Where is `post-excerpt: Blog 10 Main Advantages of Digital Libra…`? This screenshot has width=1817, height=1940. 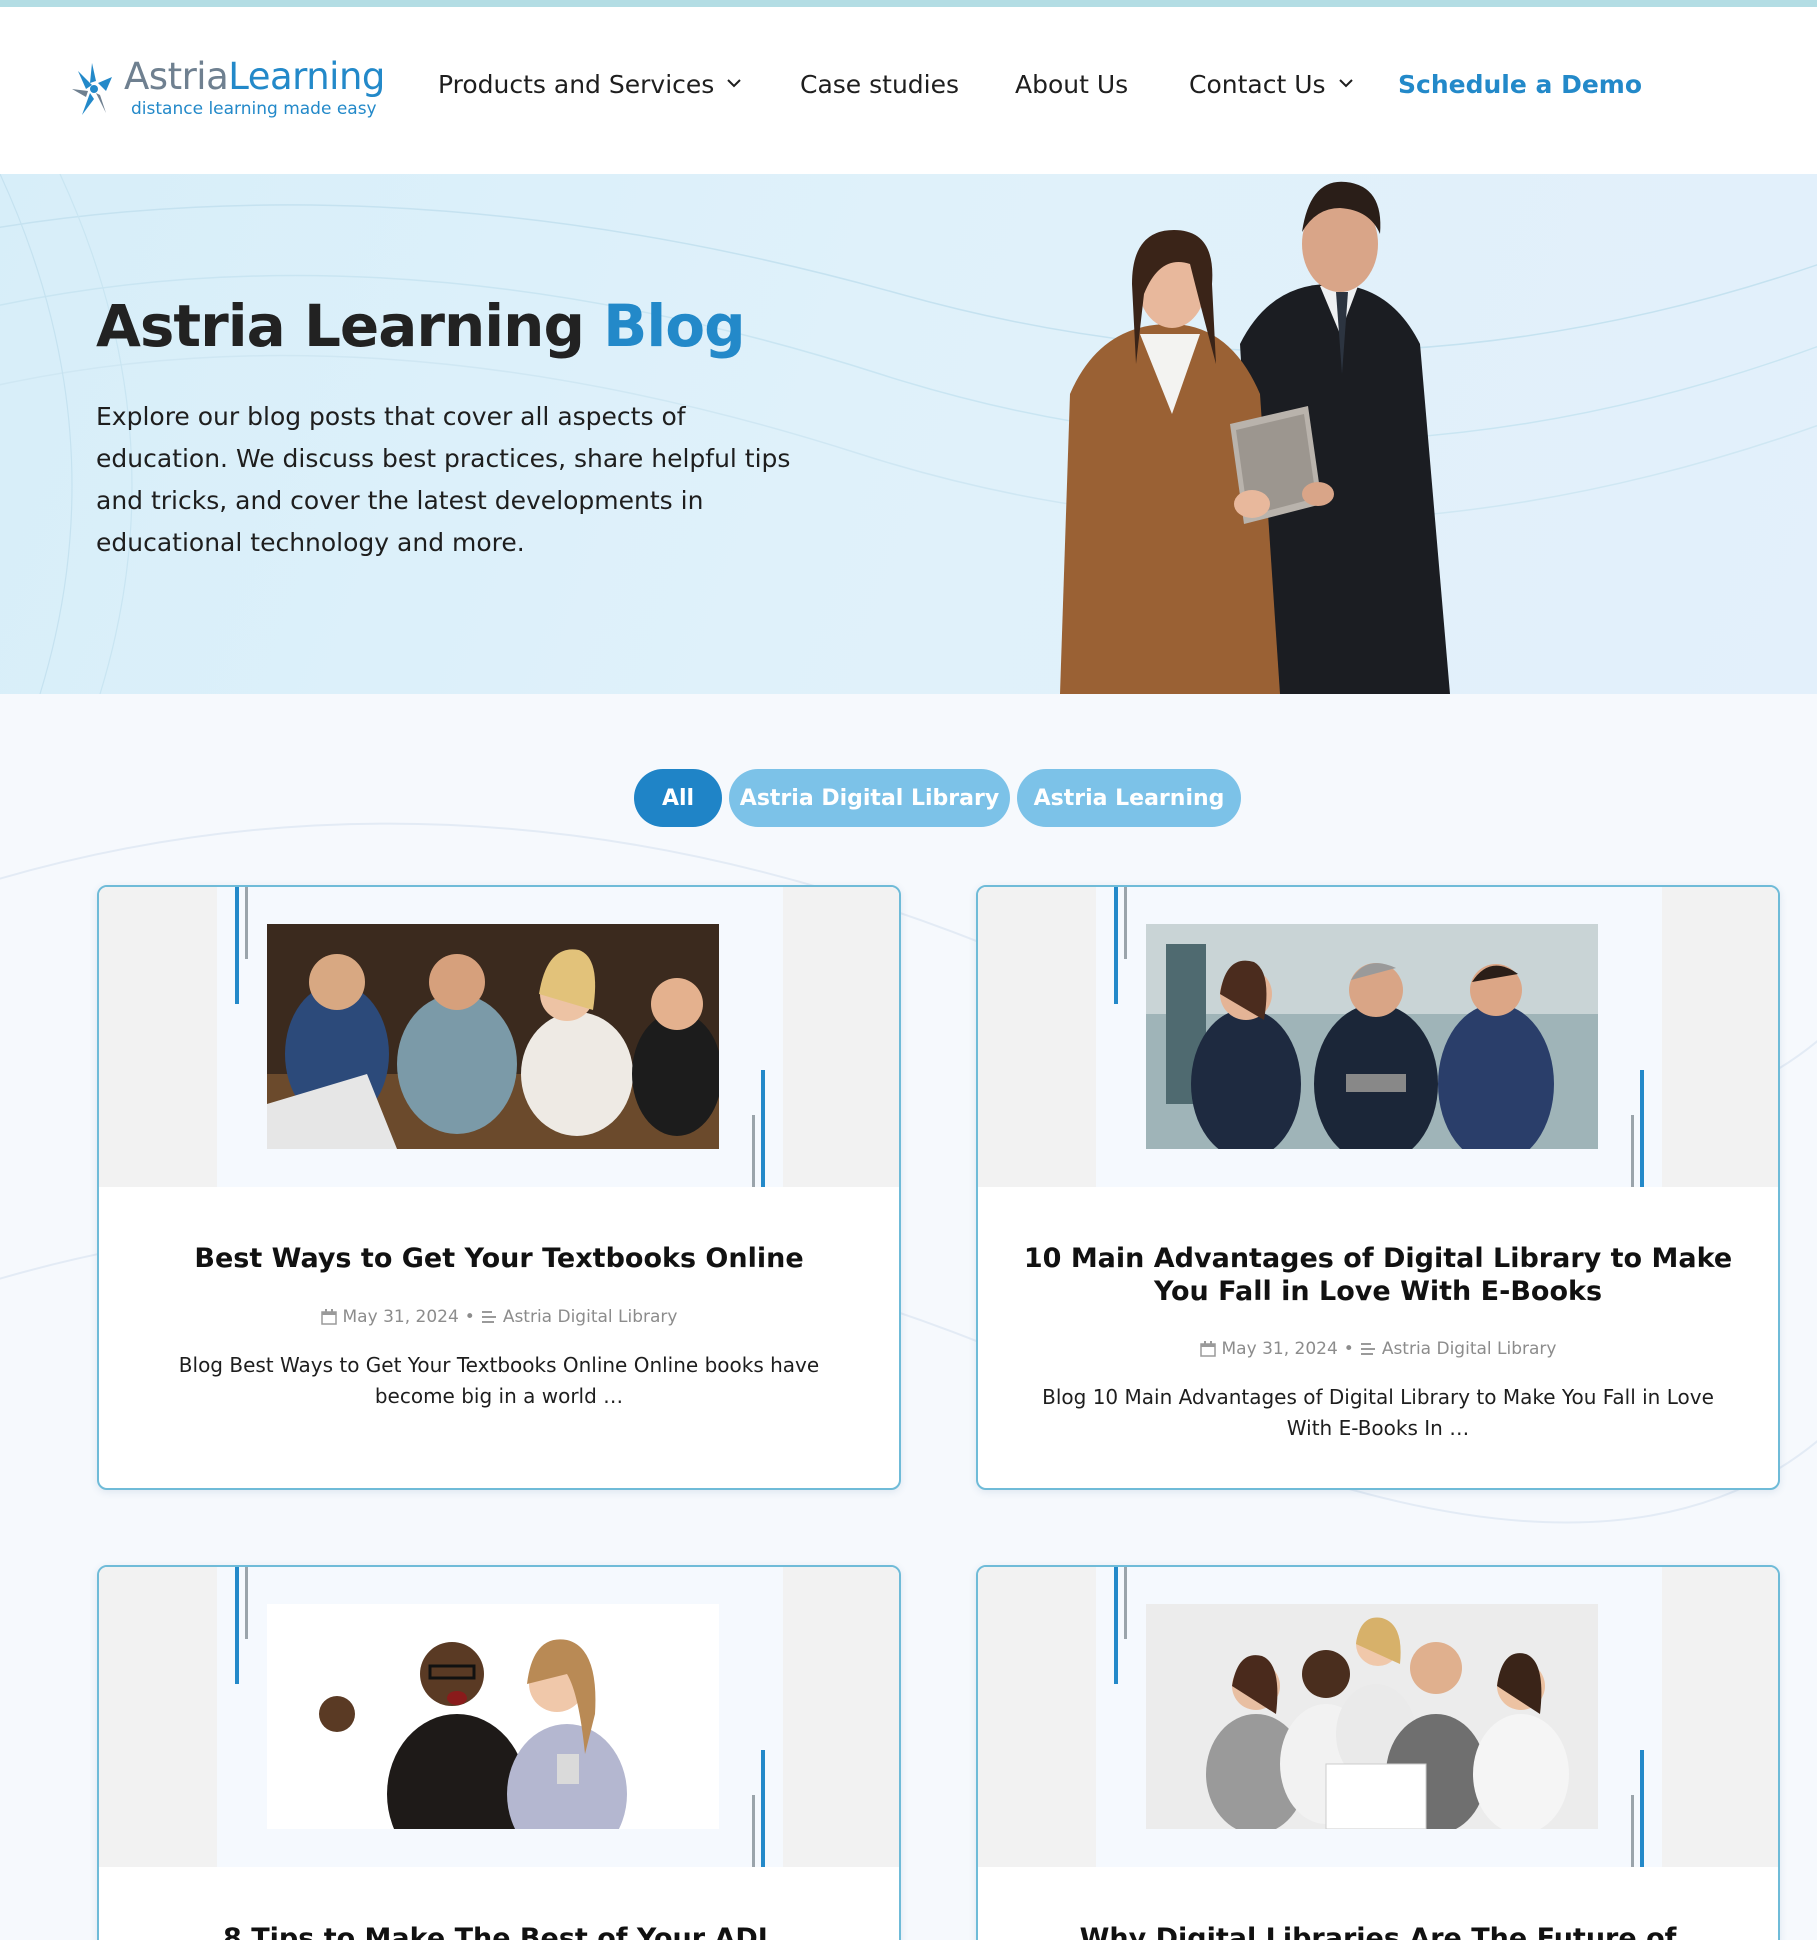
post-excerpt: Blog 10 Main Advantages of Digital Libra… is located at coordinates (1378, 1412).